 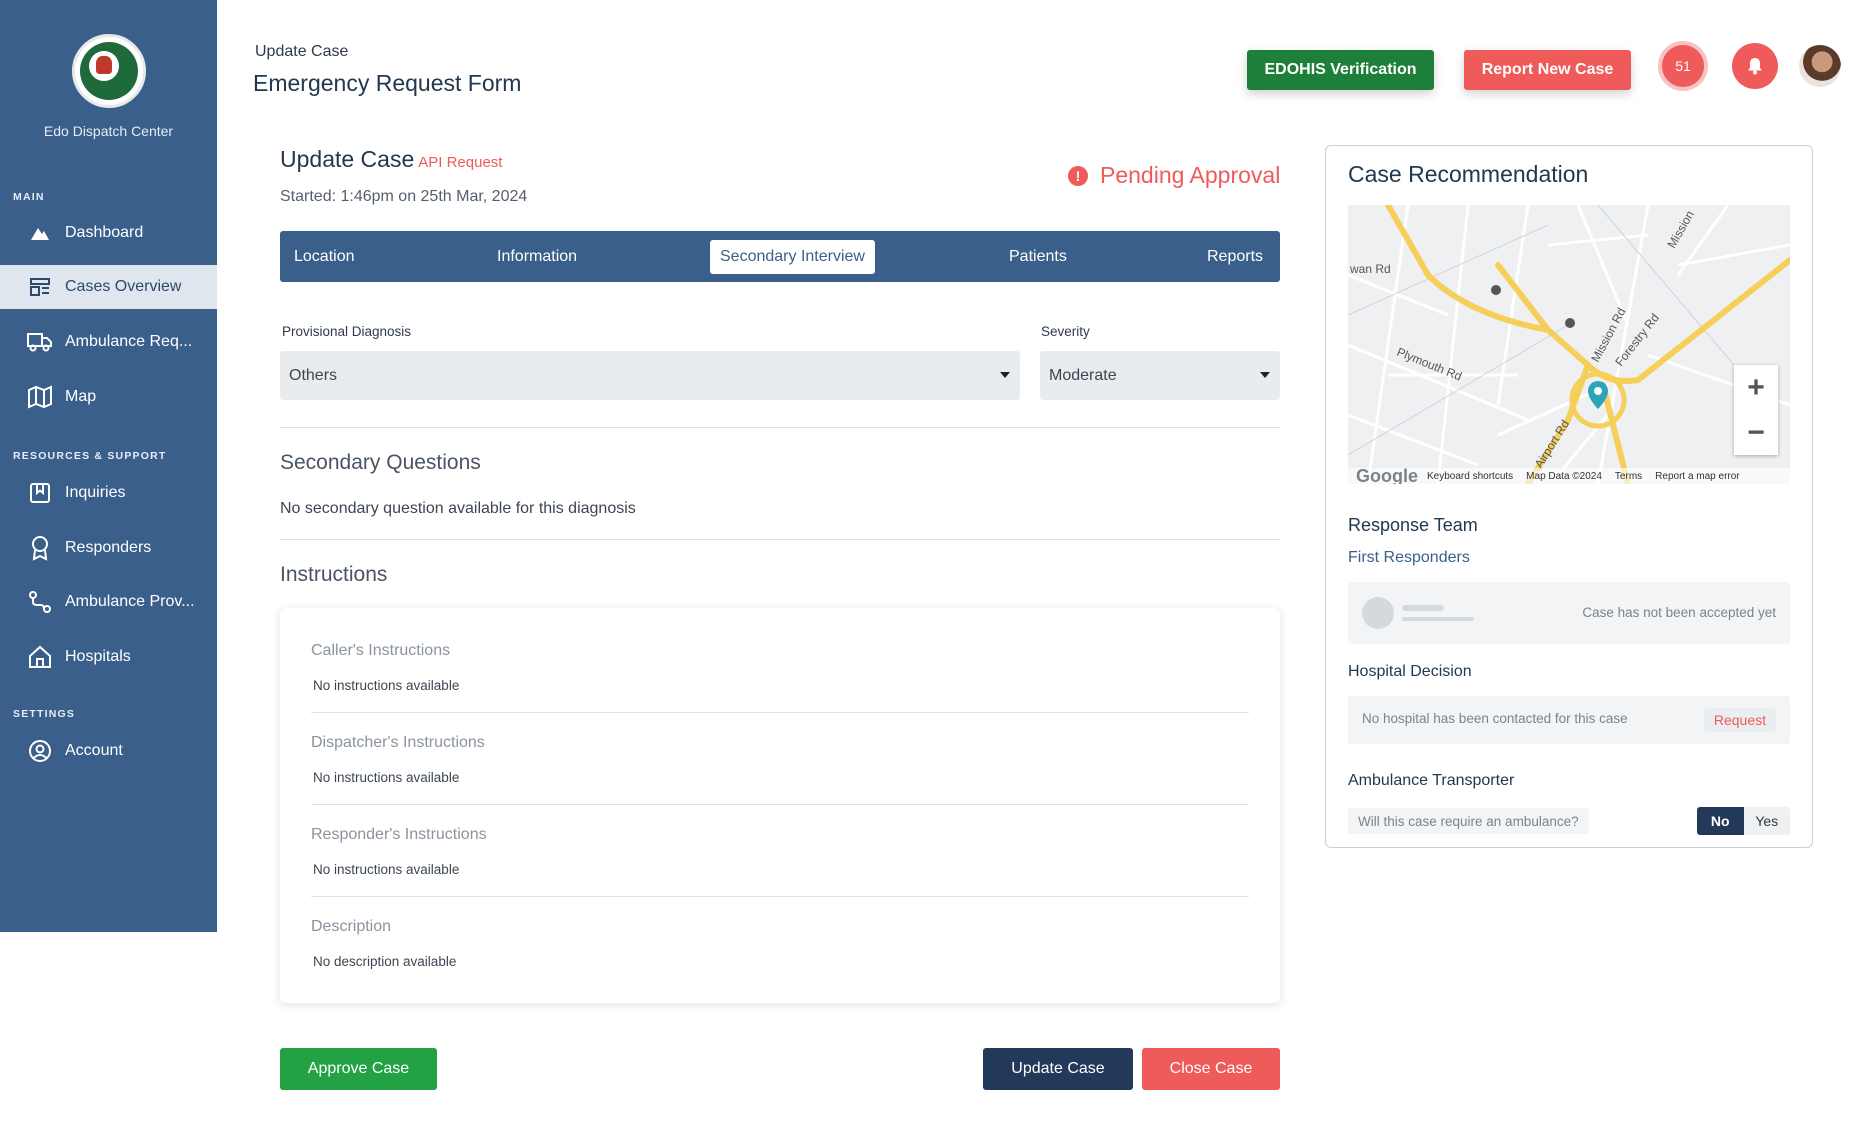 I want to click on road-label: wan Rd, so click(x=1370, y=269).